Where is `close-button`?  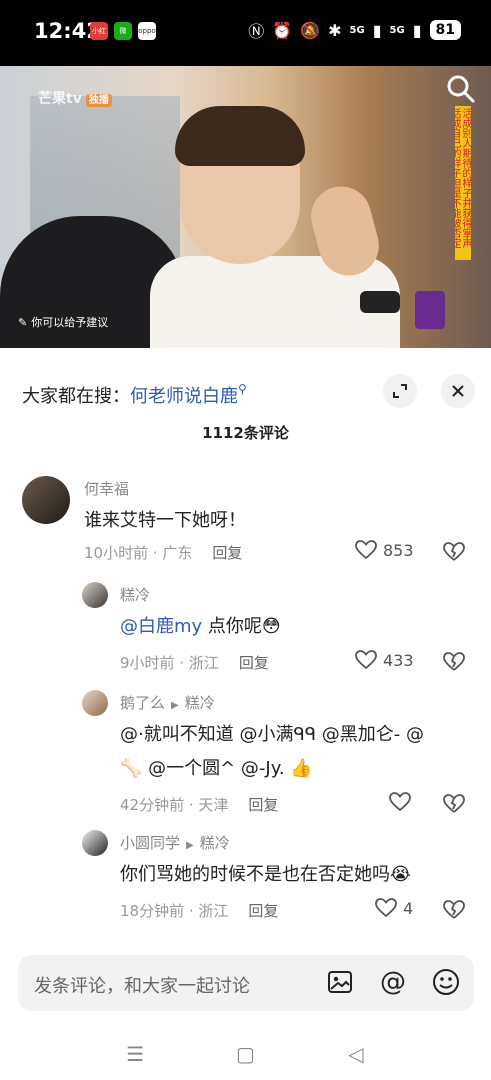
close-button is located at coordinates (458, 391).